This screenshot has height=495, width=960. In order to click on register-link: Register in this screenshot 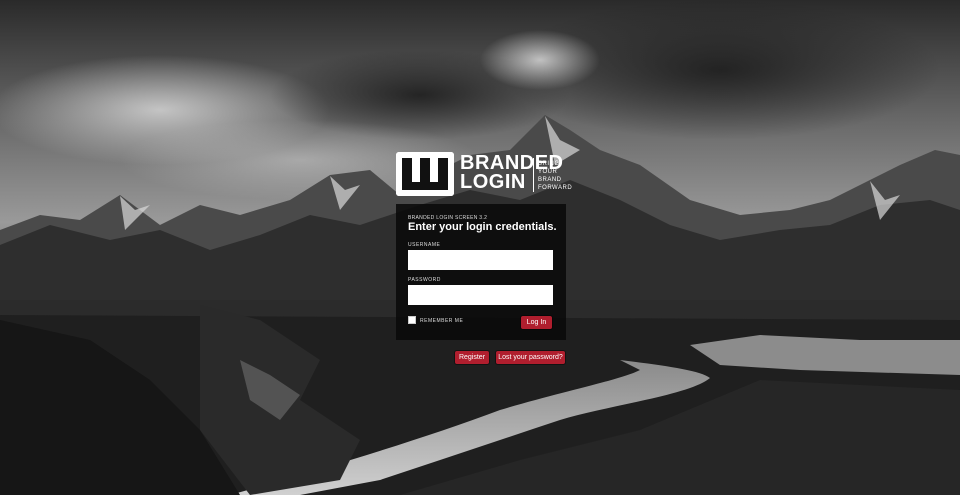, I will do `click(472, 357)`.